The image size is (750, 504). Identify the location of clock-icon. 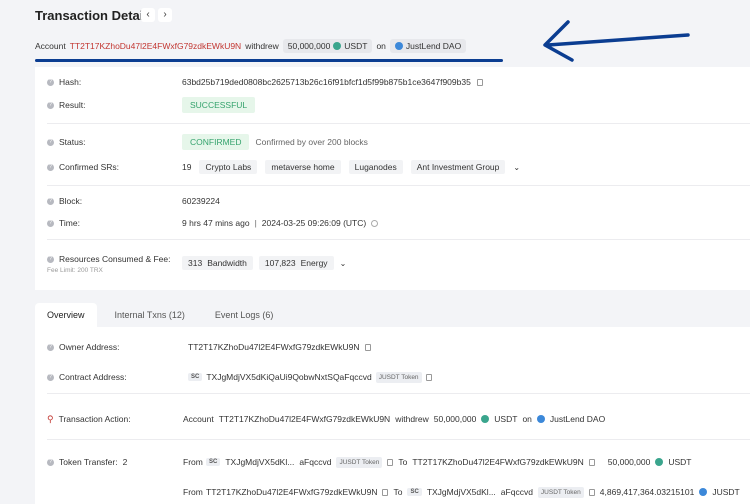
(375, 223).